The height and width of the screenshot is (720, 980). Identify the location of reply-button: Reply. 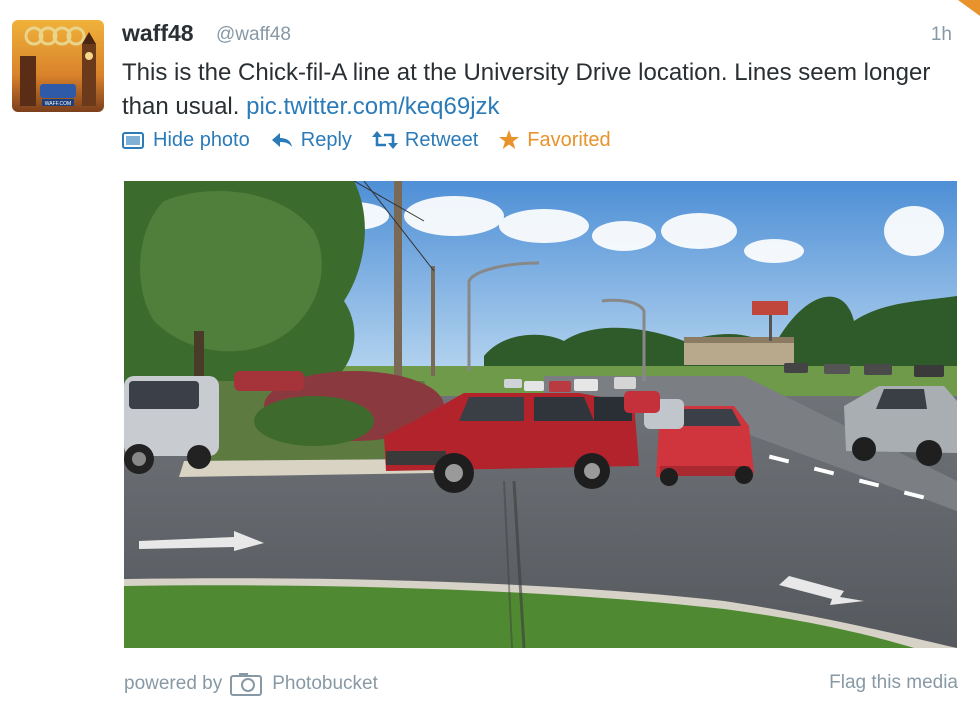
(311, 140).